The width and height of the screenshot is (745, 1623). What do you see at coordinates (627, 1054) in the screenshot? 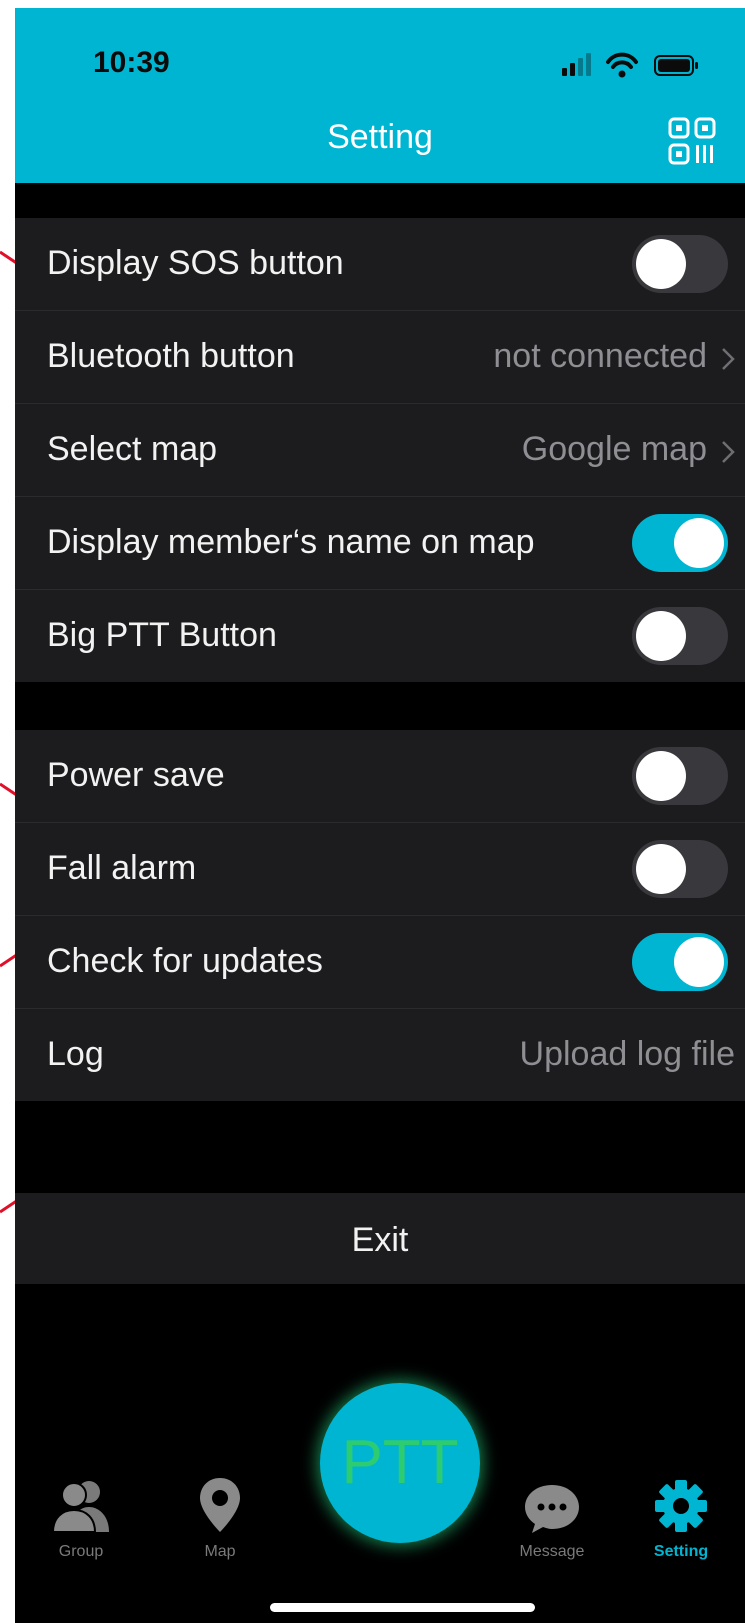
I see `upload-log-link: Upload log file` at bounding box center [627, 1054].